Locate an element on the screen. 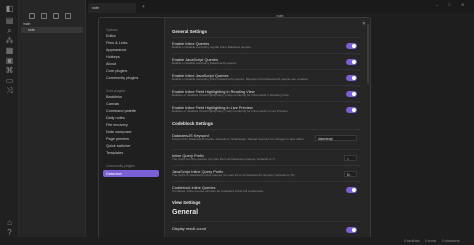  toggle-inline-field-highlighting-live is located at coordinates (351, 110).